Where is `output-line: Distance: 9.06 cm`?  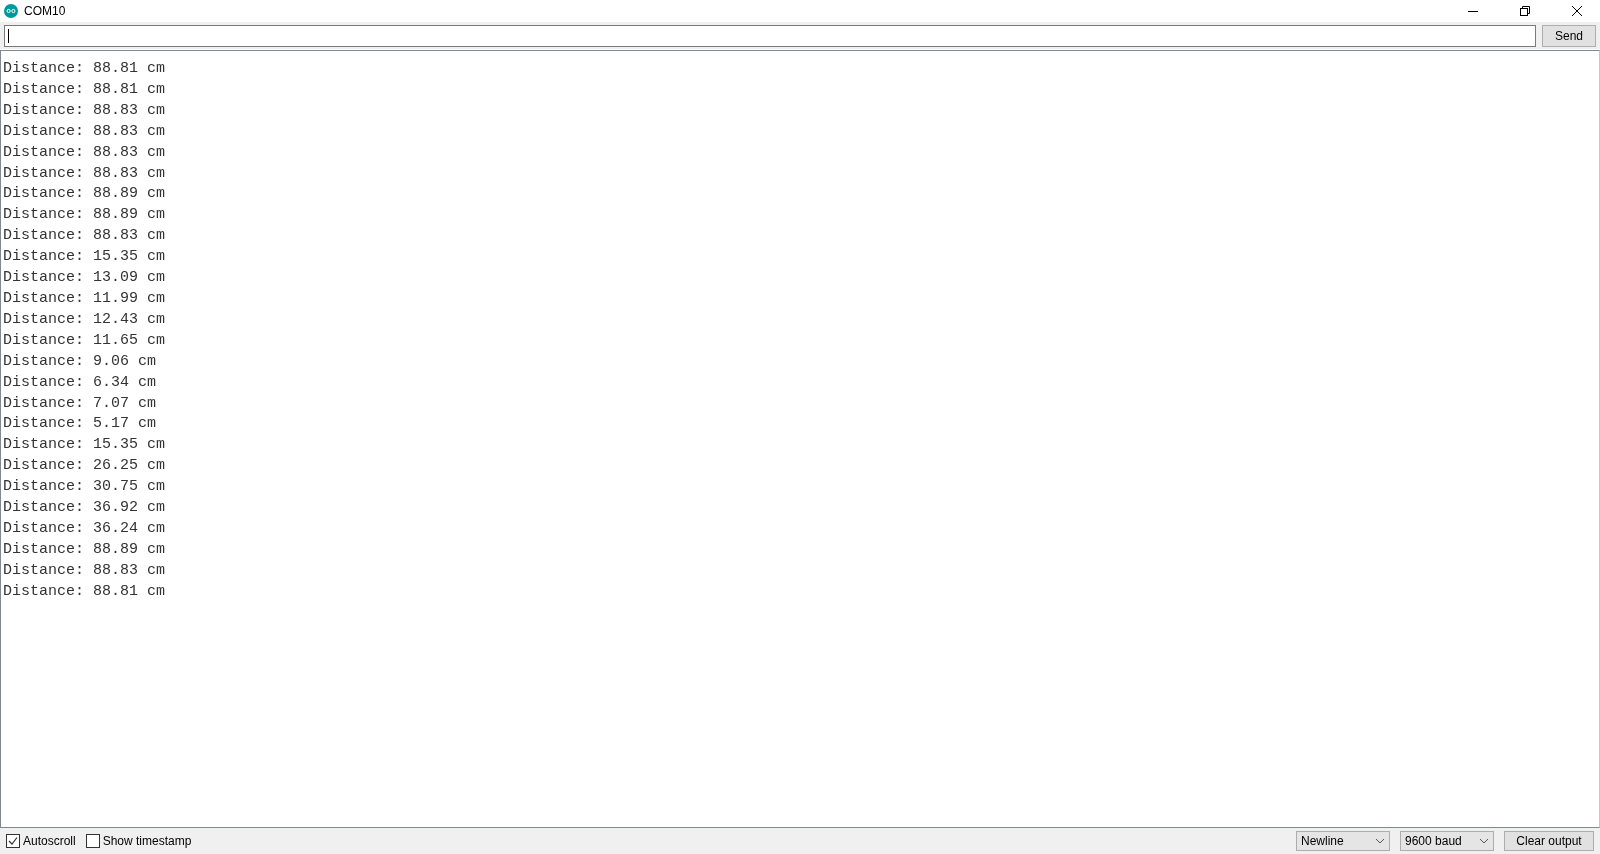
output-line: Distance: 9.06 cm is located at coordinates (80, 361).